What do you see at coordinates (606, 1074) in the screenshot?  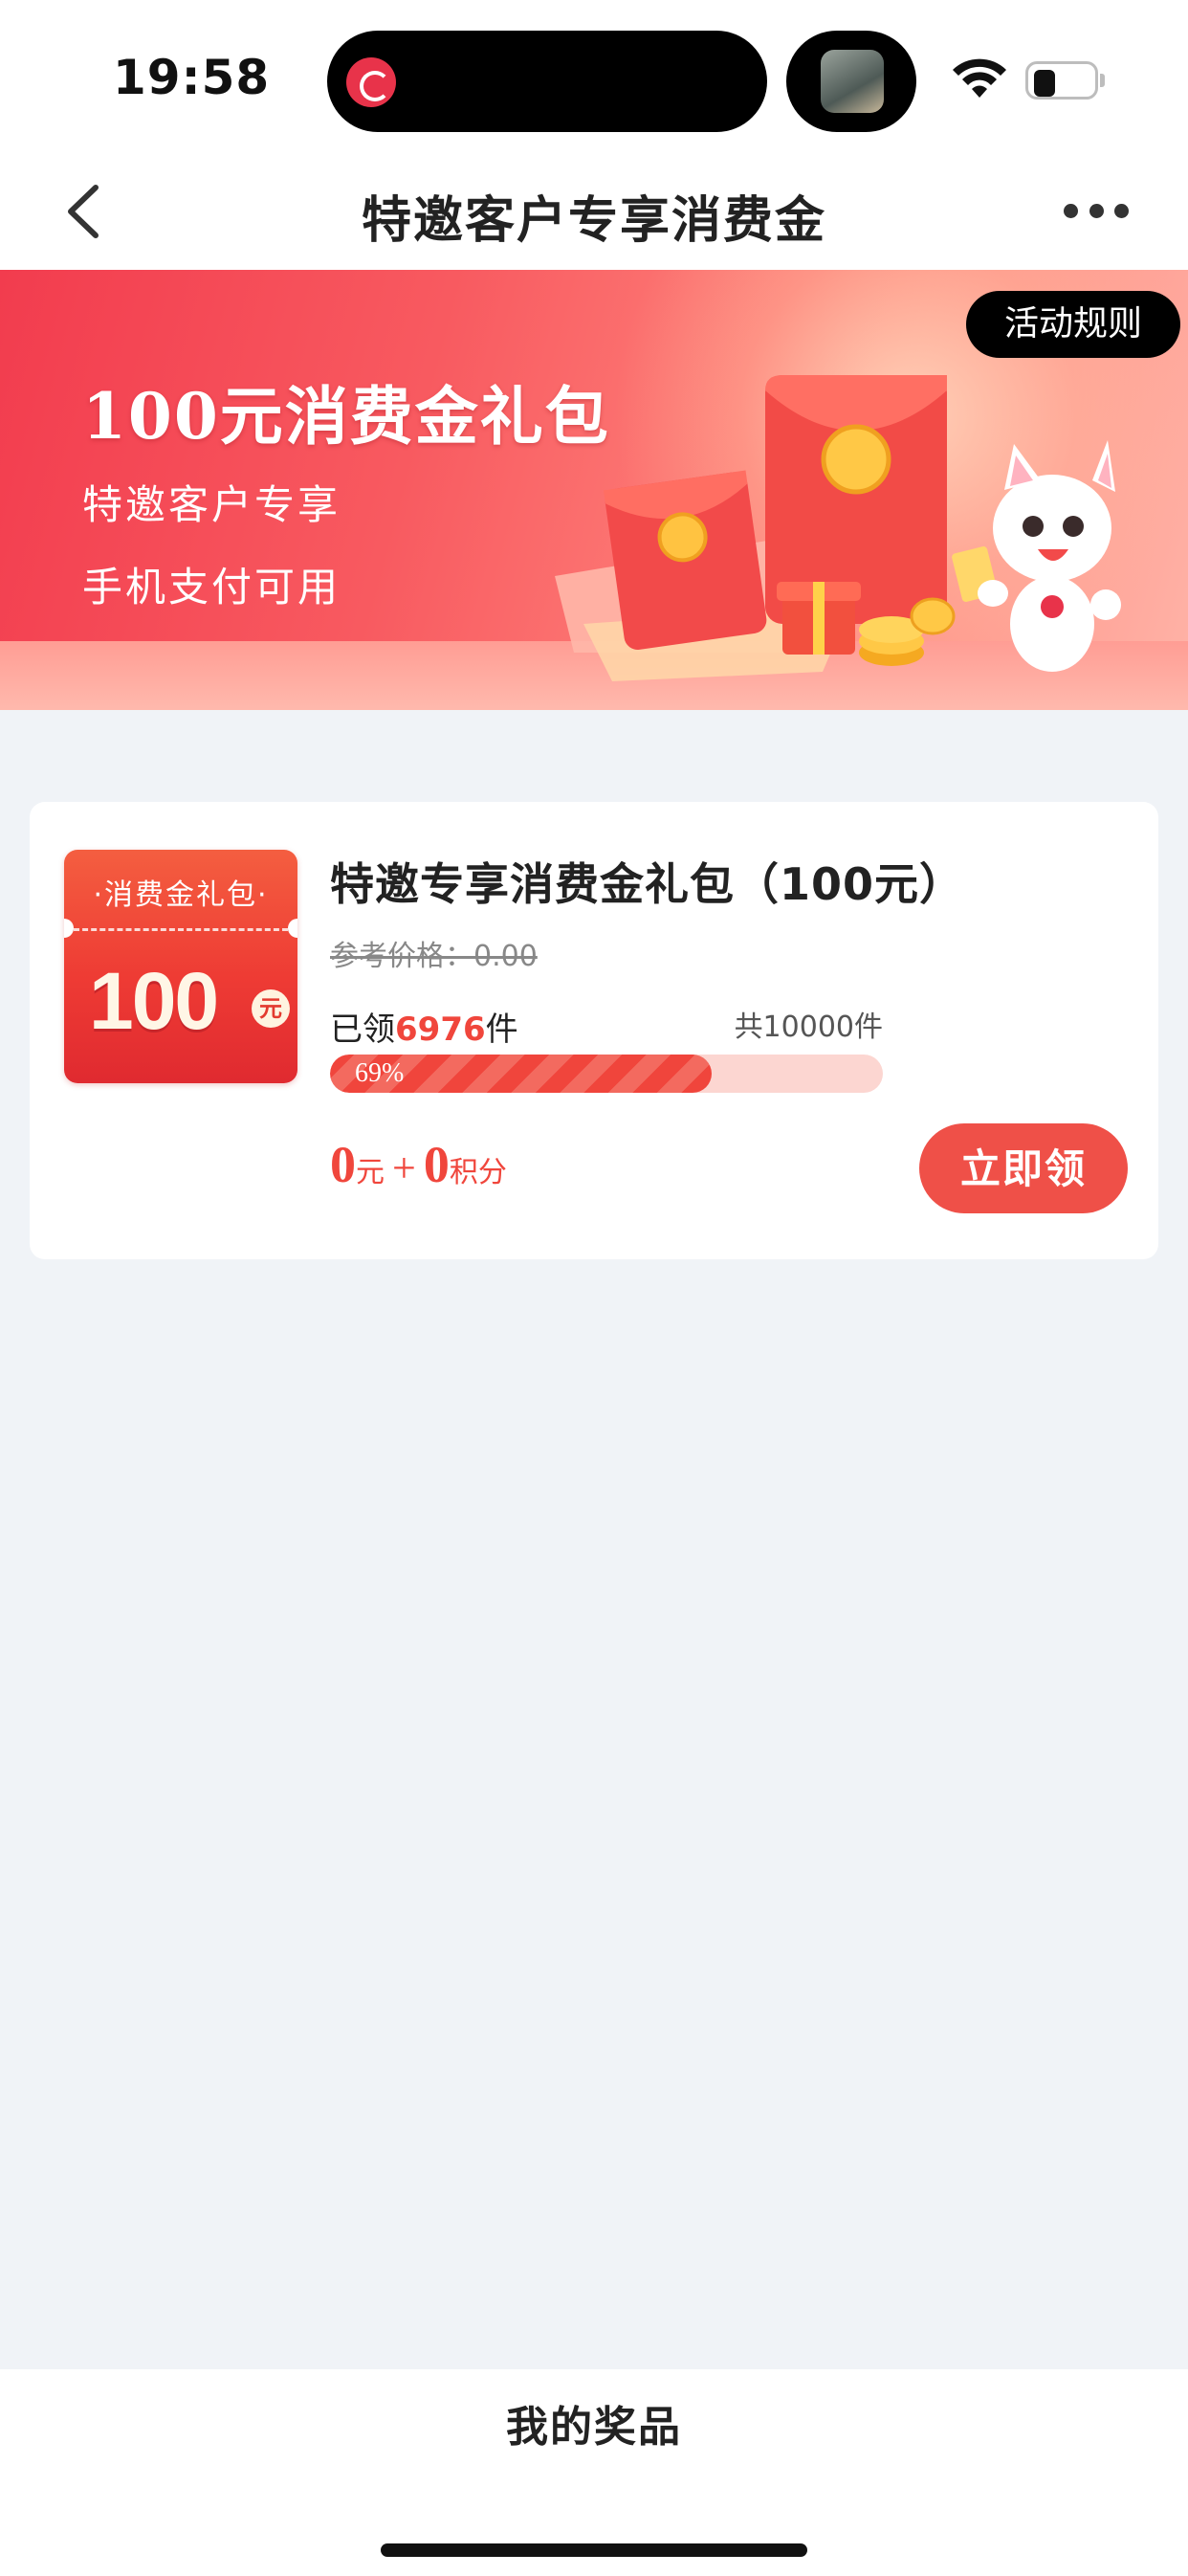 I see `claim-progress-bar: 69%` at bounding box center [606, 1074].